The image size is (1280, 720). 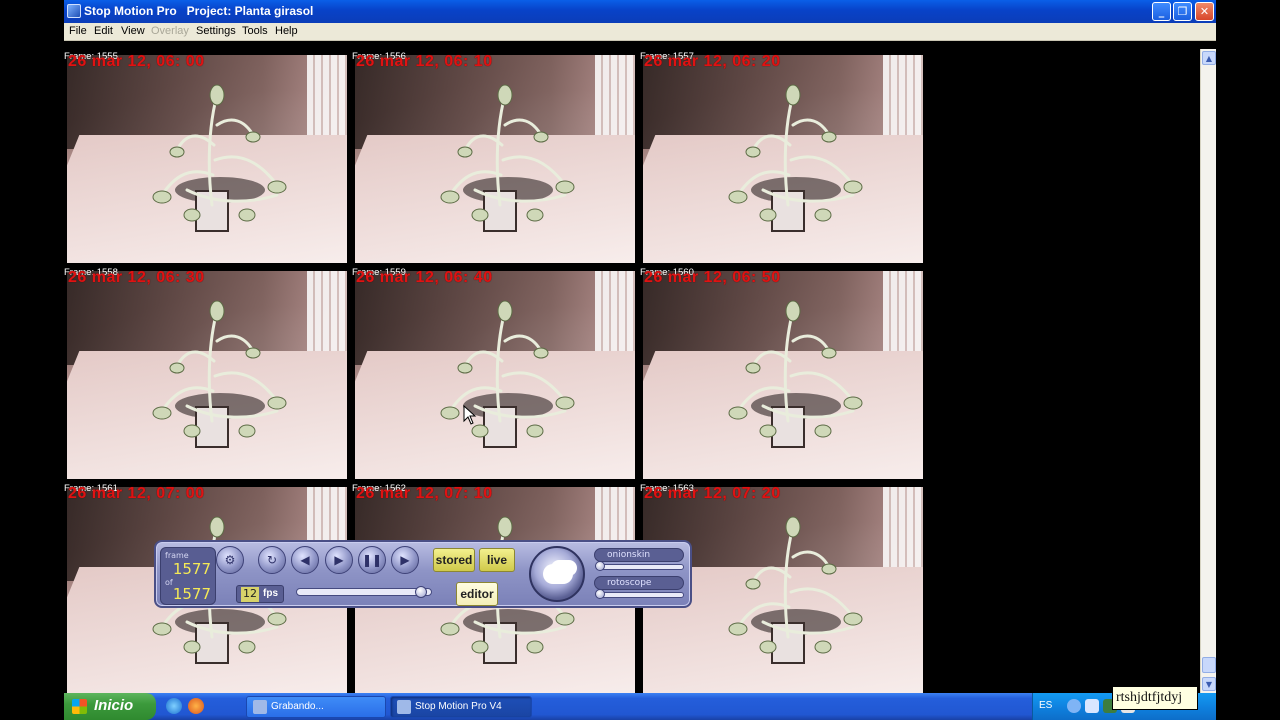 What do you see at coordinates (424, 277) in the screenshot?
I see `timestamp-overlay: 26 mar 12, 06: 40` at bounding box center [424, 277].